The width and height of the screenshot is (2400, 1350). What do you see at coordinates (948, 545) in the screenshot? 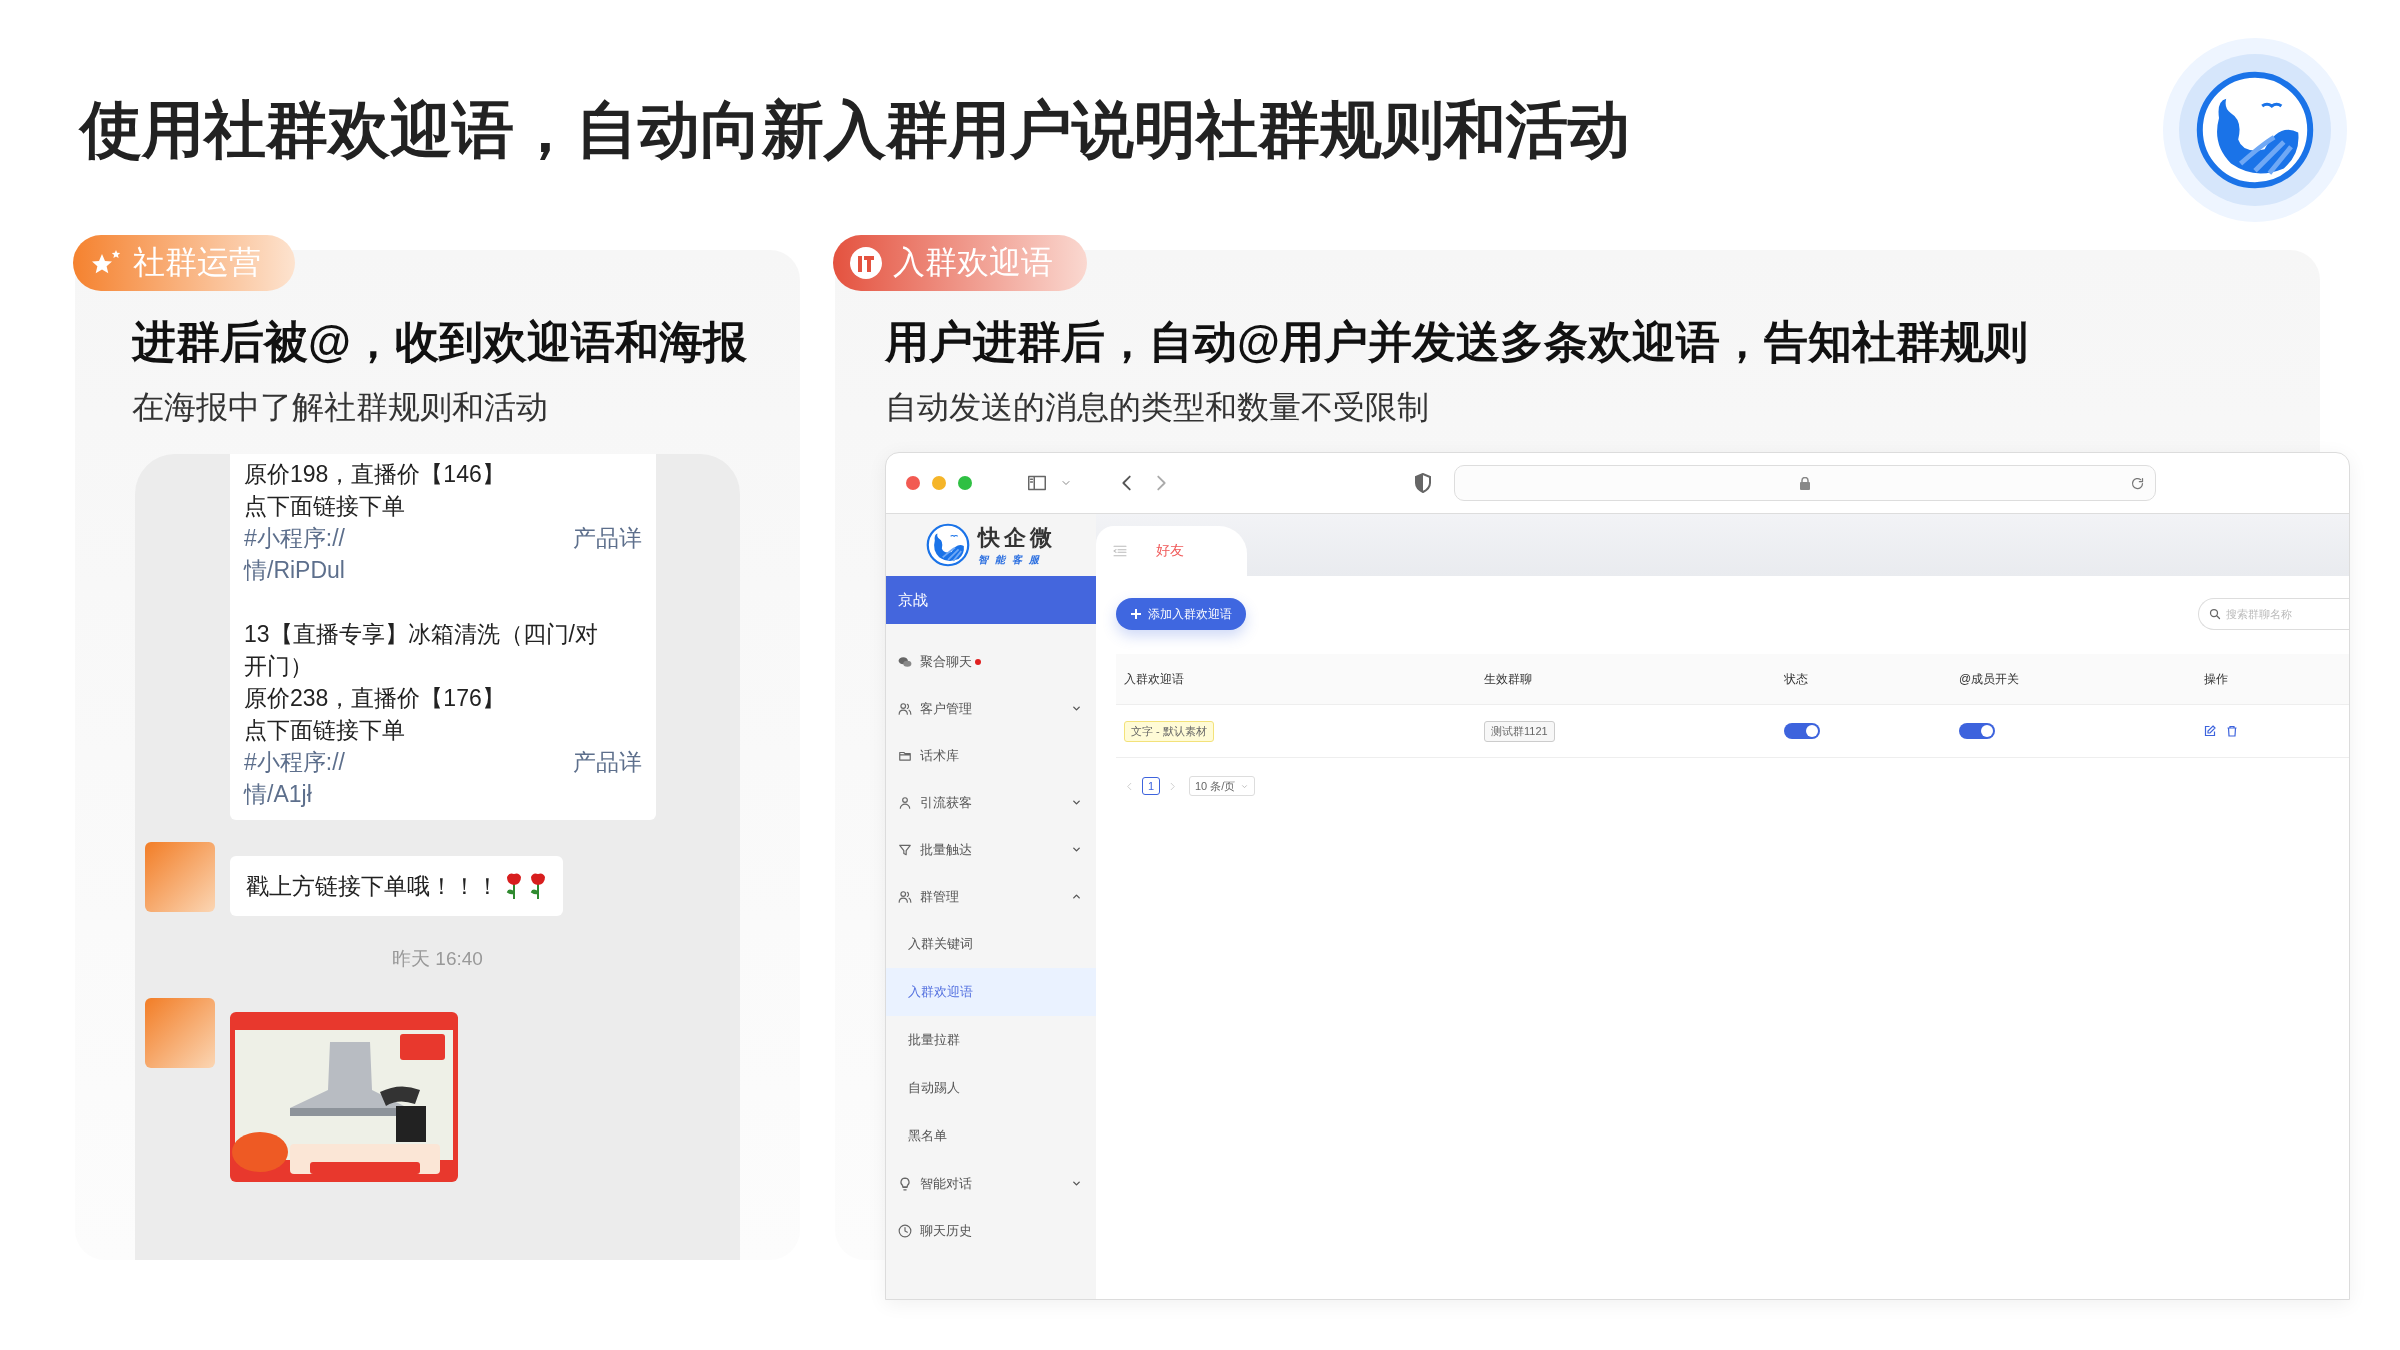
I see `whale-logo` at bounding box center [948, 545].